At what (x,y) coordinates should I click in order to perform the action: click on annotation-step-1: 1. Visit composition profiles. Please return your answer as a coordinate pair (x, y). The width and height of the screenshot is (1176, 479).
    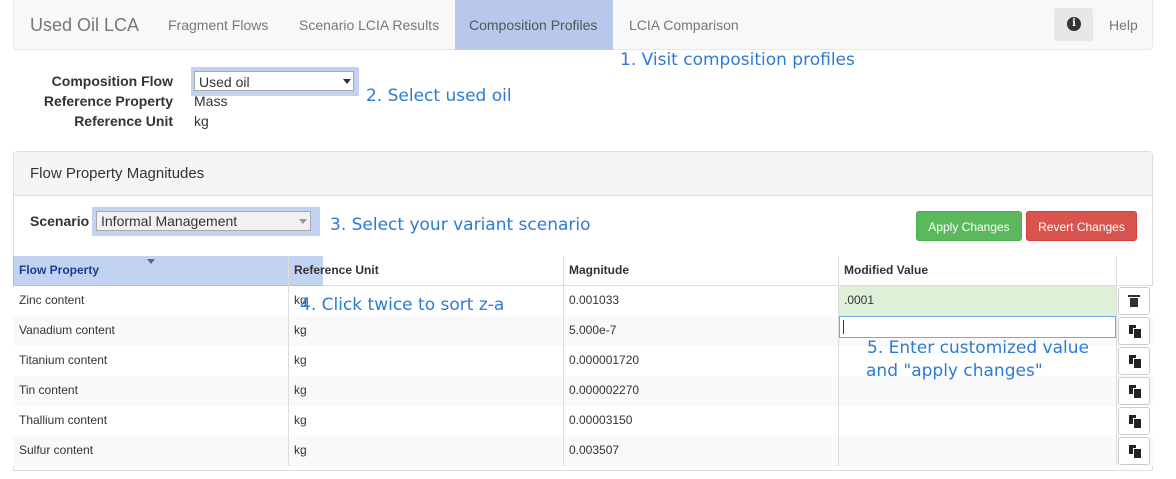
    Looking at the image, I should click on (737, 60).